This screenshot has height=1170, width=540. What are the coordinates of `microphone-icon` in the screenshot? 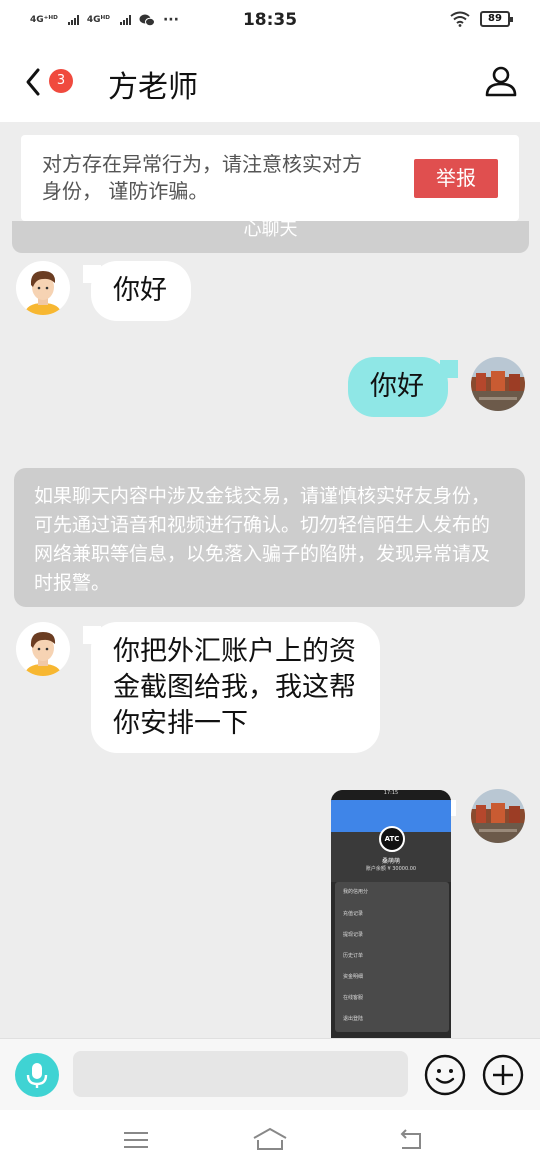 It's located at (37, 1075).